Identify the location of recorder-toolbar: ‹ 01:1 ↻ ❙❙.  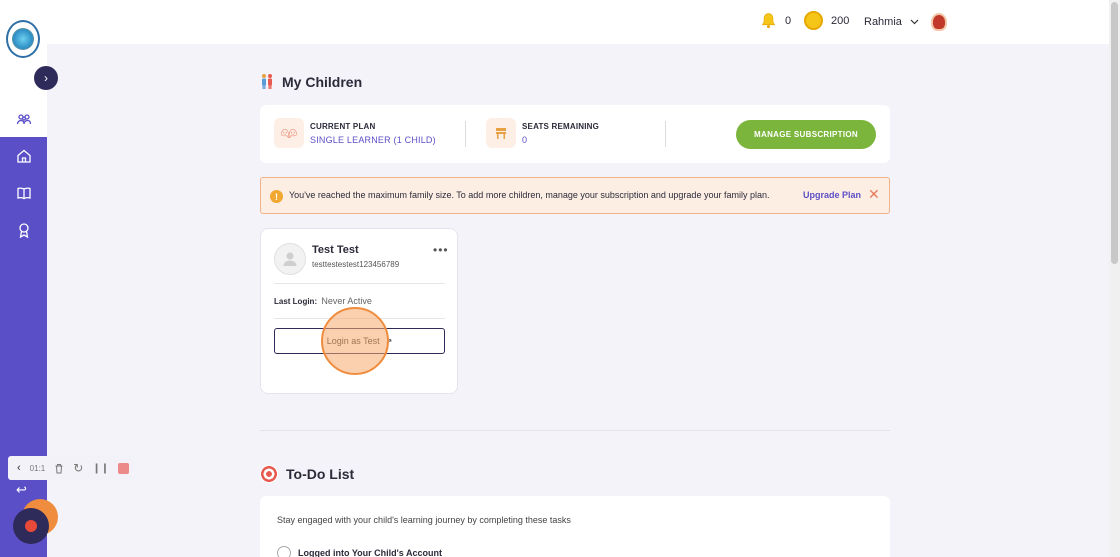
(70, 468).